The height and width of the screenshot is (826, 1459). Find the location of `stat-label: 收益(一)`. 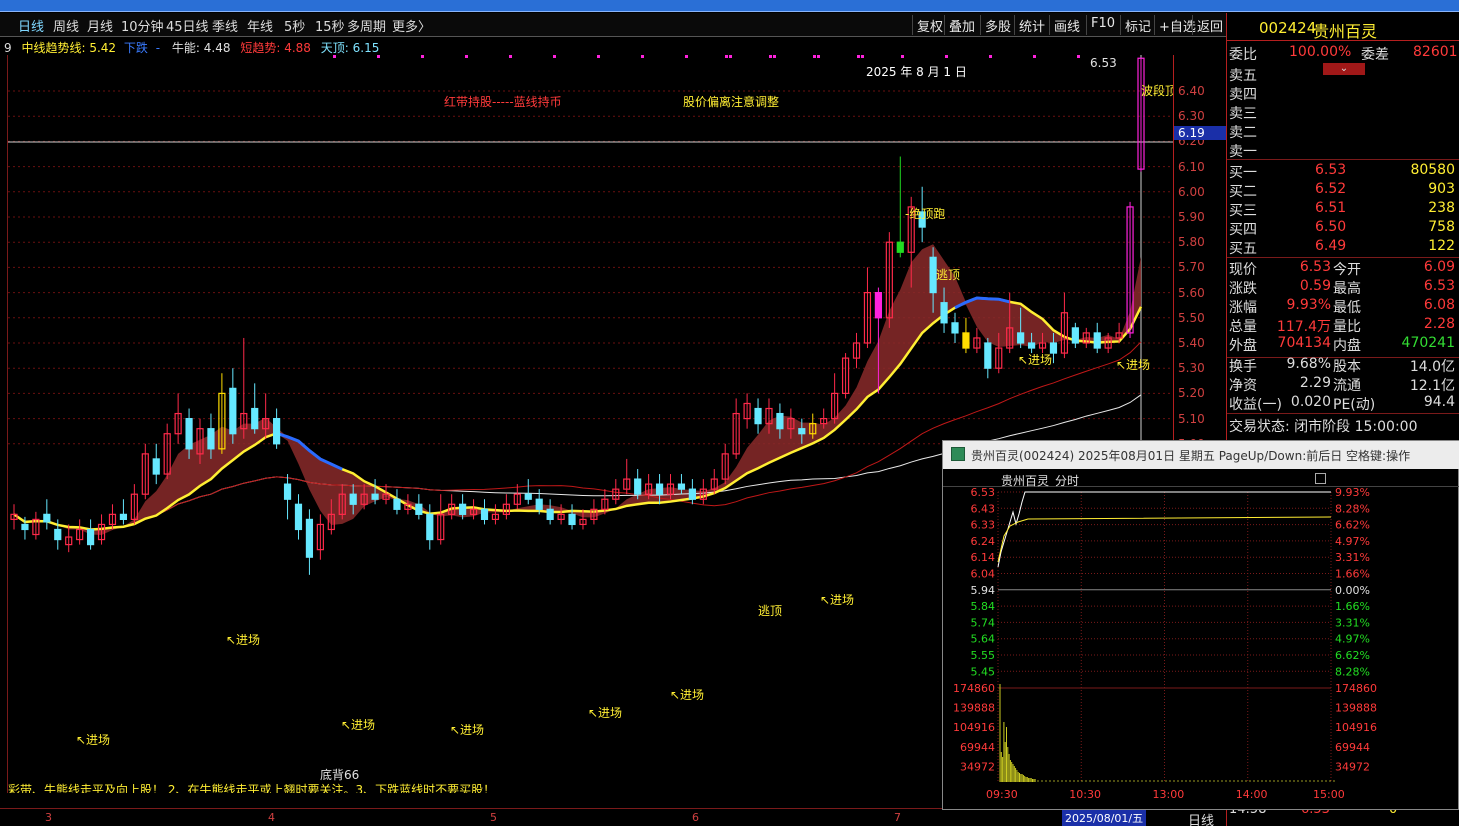

stat-label: 收益(一) is located at coordinates (1255, 405).